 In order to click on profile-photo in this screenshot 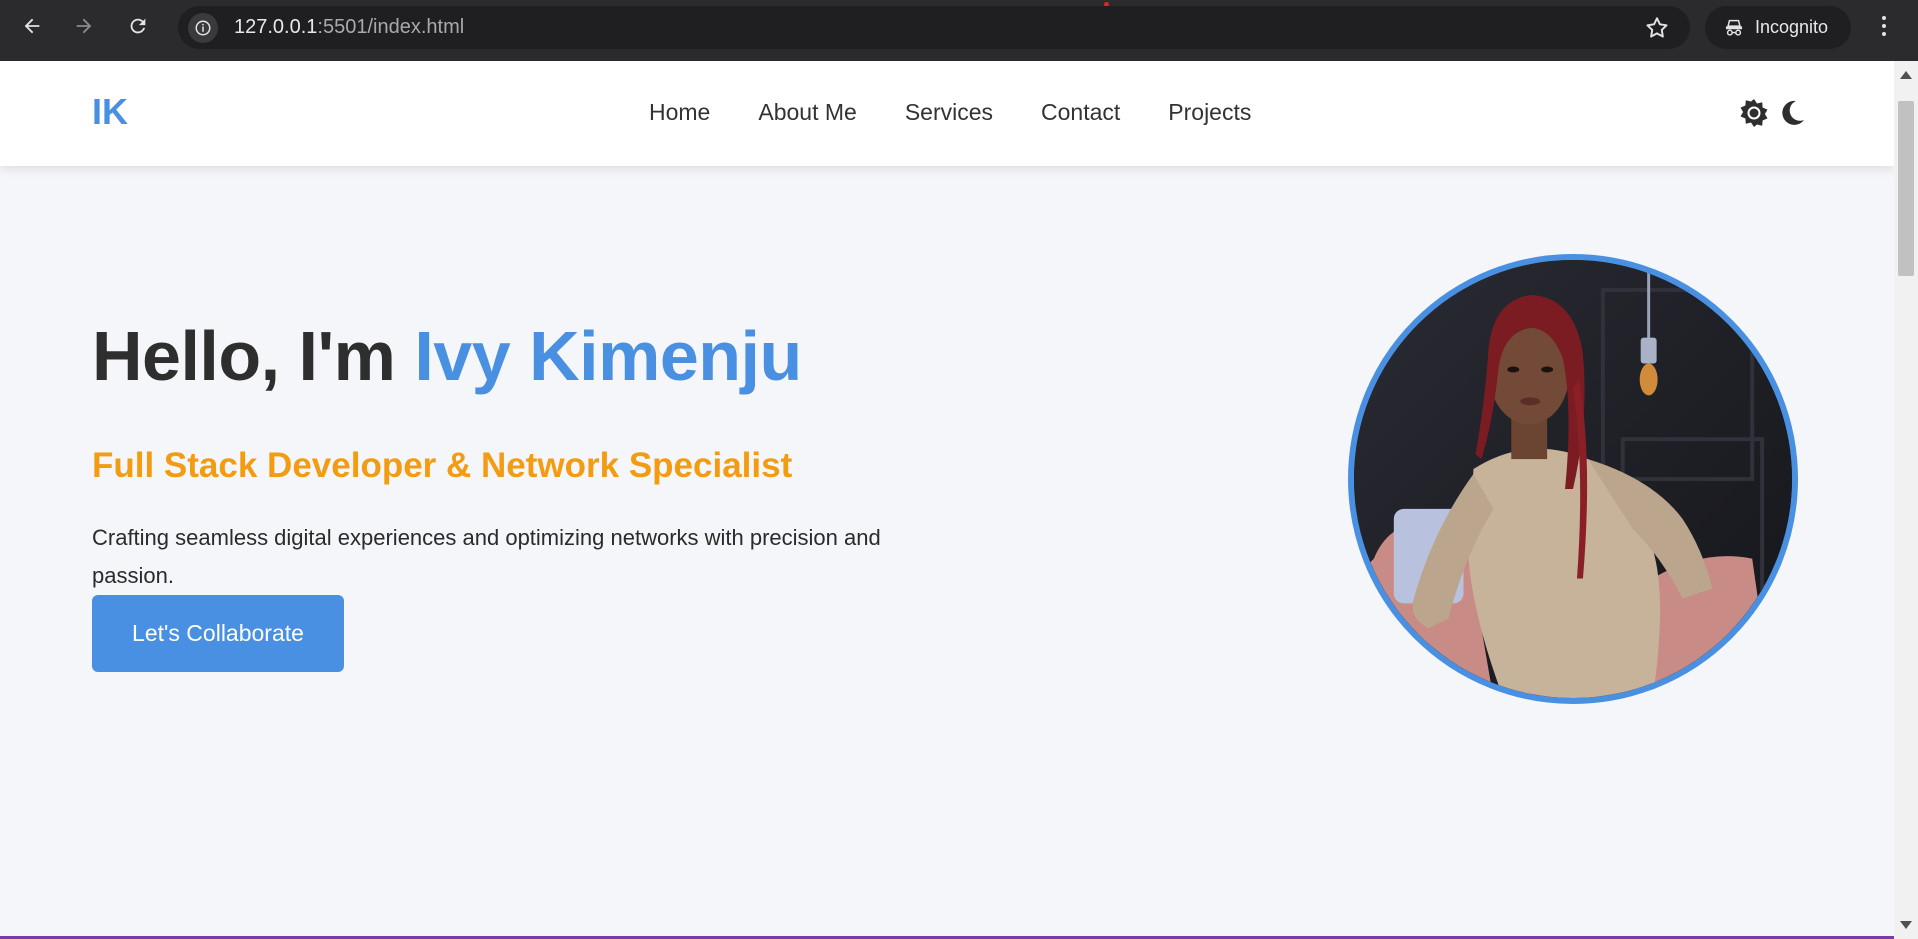, I will do `click(1573, 479)`.